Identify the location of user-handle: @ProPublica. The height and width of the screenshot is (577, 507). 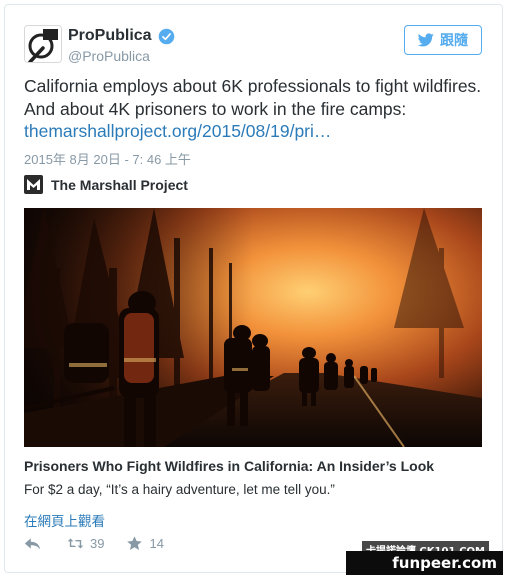
(109, 56).